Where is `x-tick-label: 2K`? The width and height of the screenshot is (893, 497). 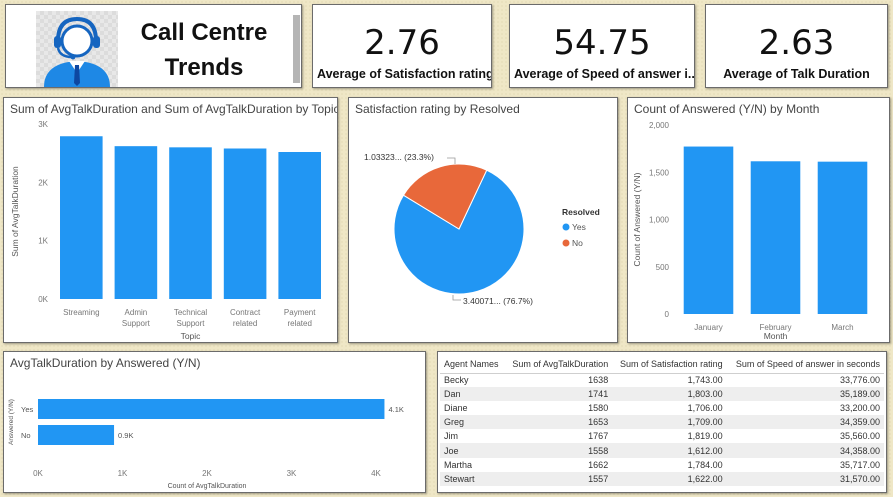 x-tick-label: 2K is located at coordinates (207, 473).